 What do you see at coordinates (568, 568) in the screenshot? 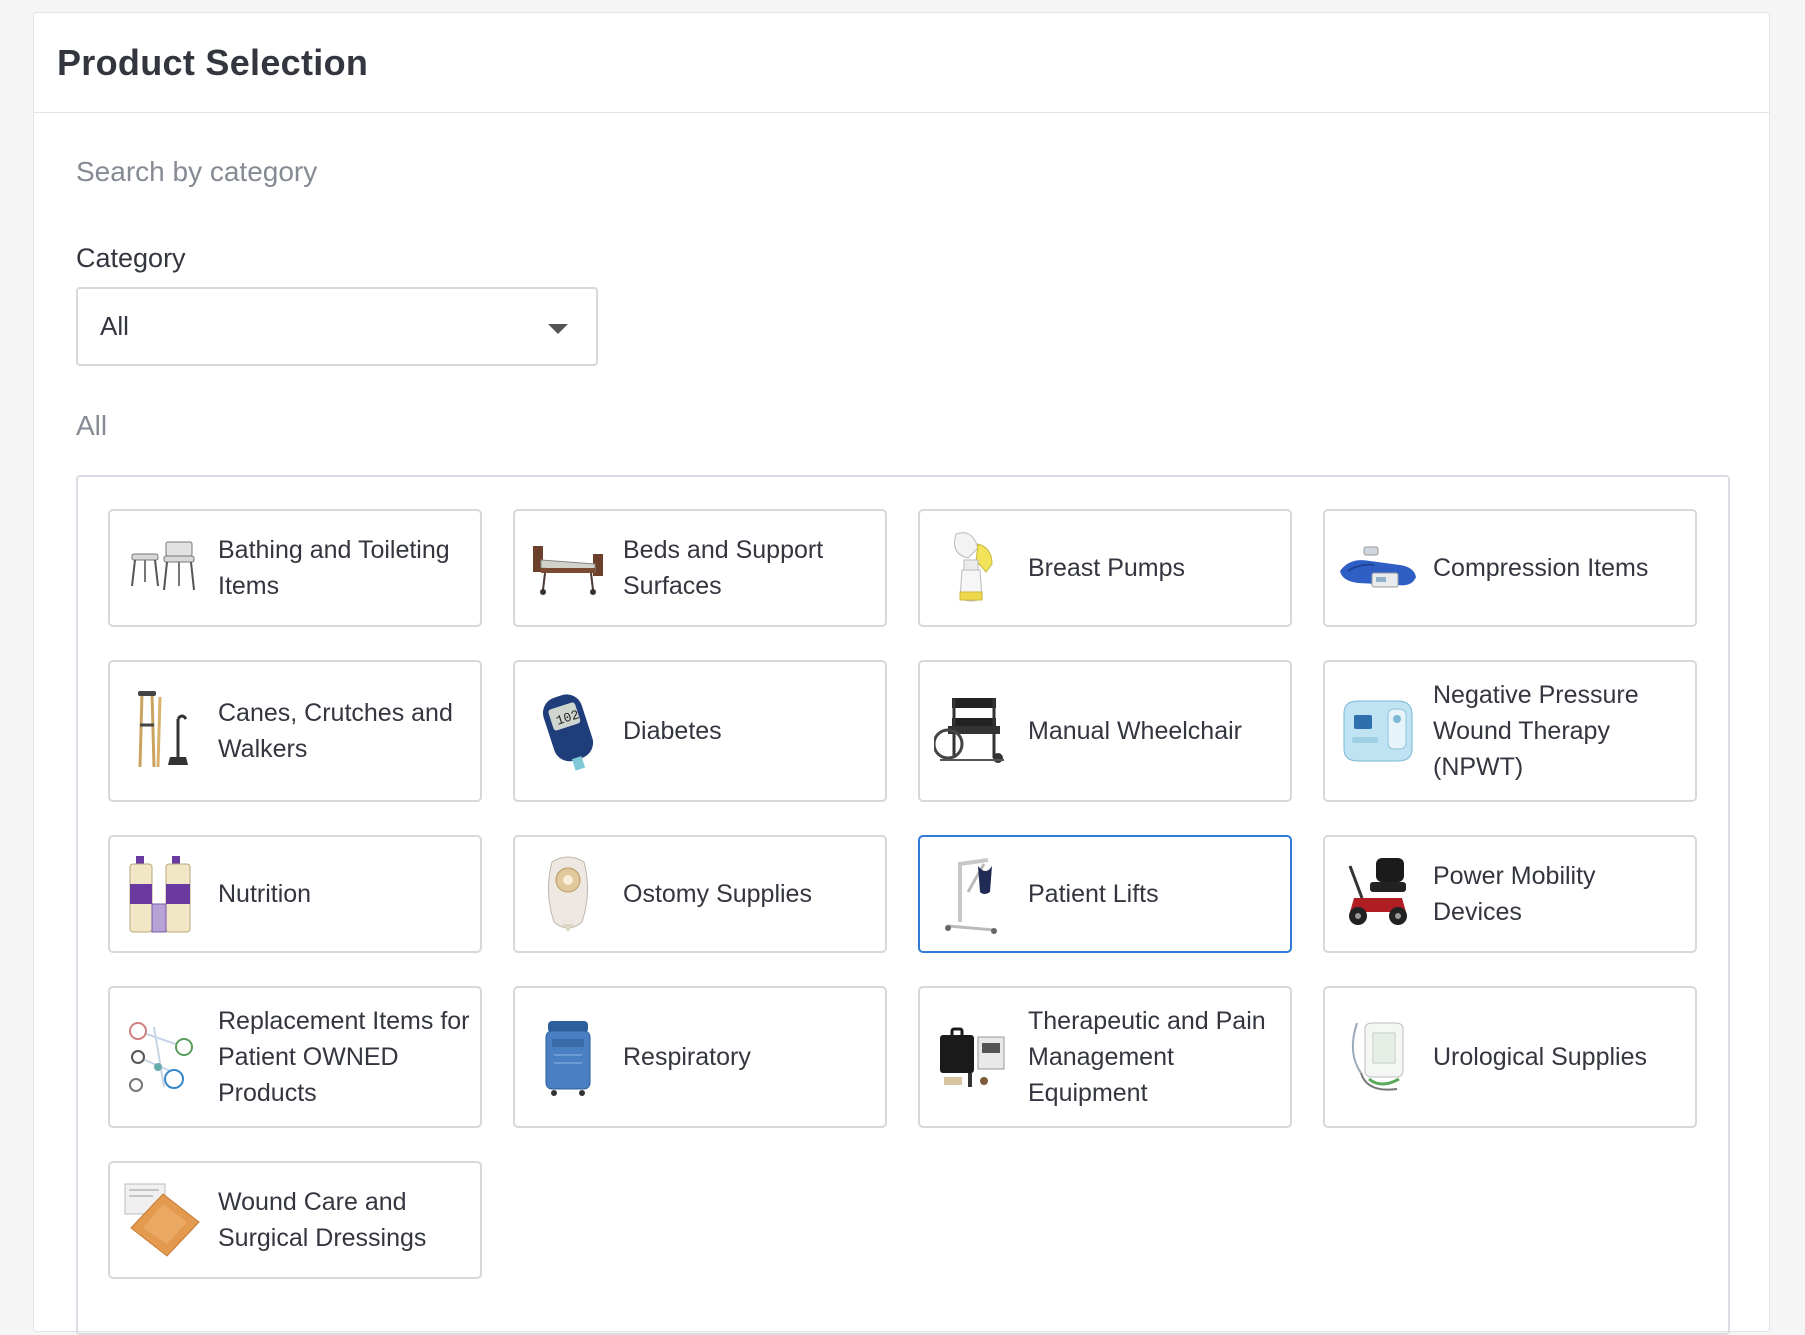
I see `hospital-bed-icon` at bounding box center [568, 568].